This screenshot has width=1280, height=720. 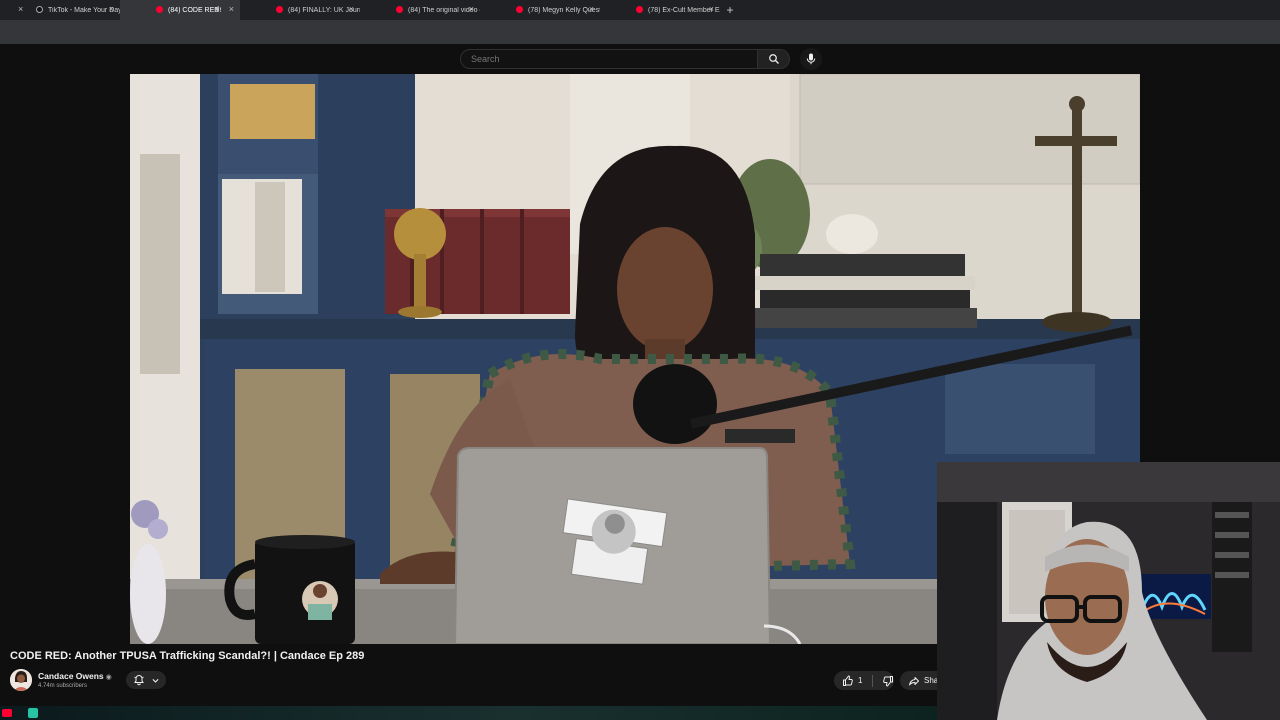 I want to click on like-dislike-group: 1, so click(x=864, y=680).